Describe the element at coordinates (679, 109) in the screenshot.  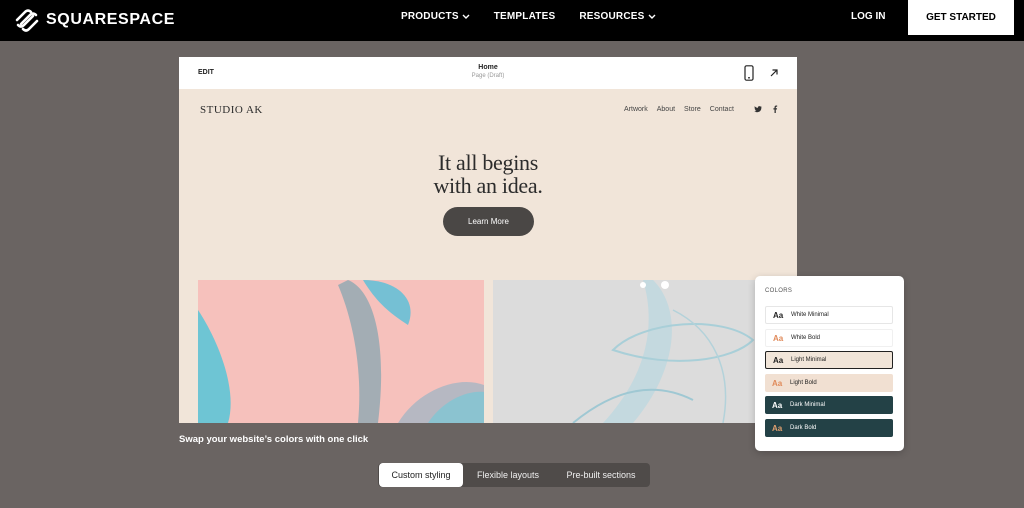
I see `site-nav: Artwork About Store Contact` at that location.